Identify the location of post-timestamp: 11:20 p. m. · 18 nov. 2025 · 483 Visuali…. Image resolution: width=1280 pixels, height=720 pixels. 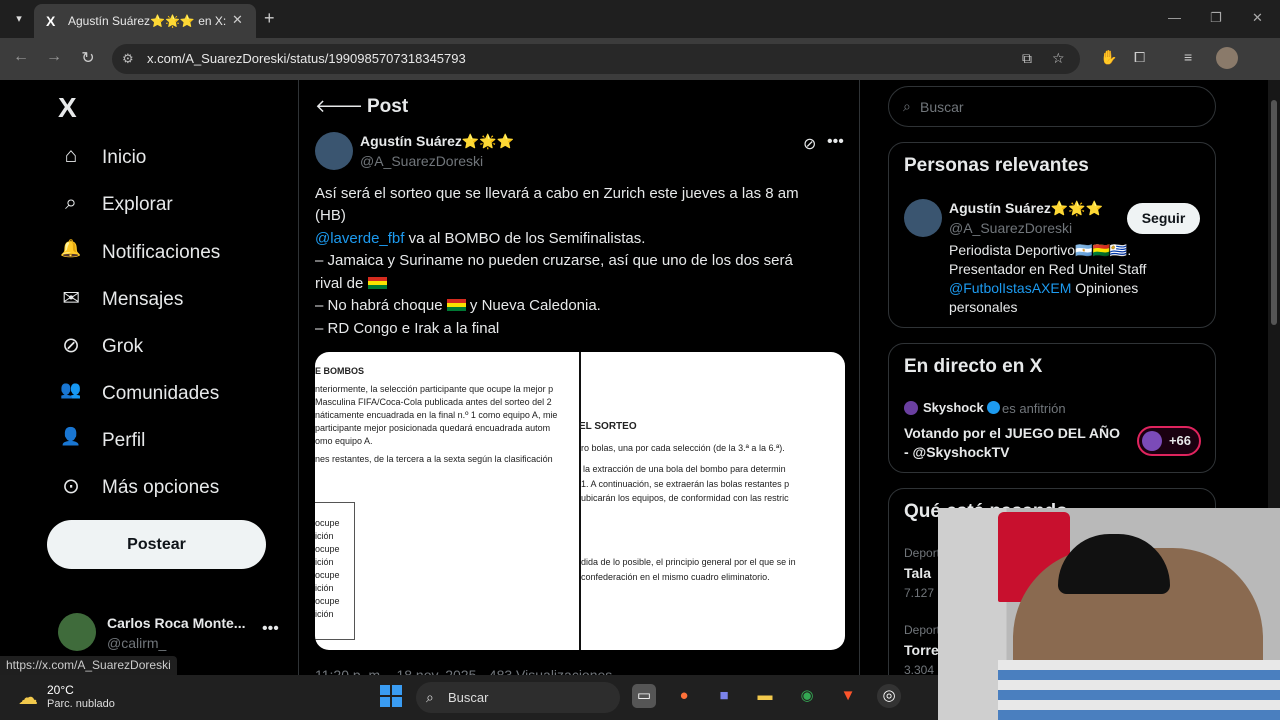
(463, 671).